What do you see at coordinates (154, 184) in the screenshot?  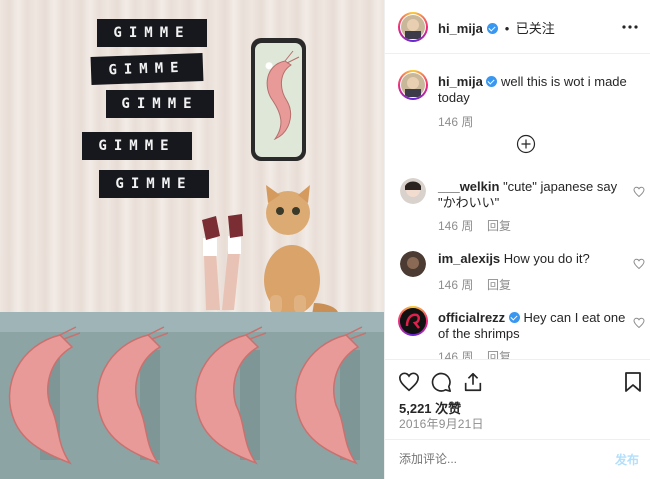 I see `gimme-label-5: GIMME` at bounding box center [154, 184].